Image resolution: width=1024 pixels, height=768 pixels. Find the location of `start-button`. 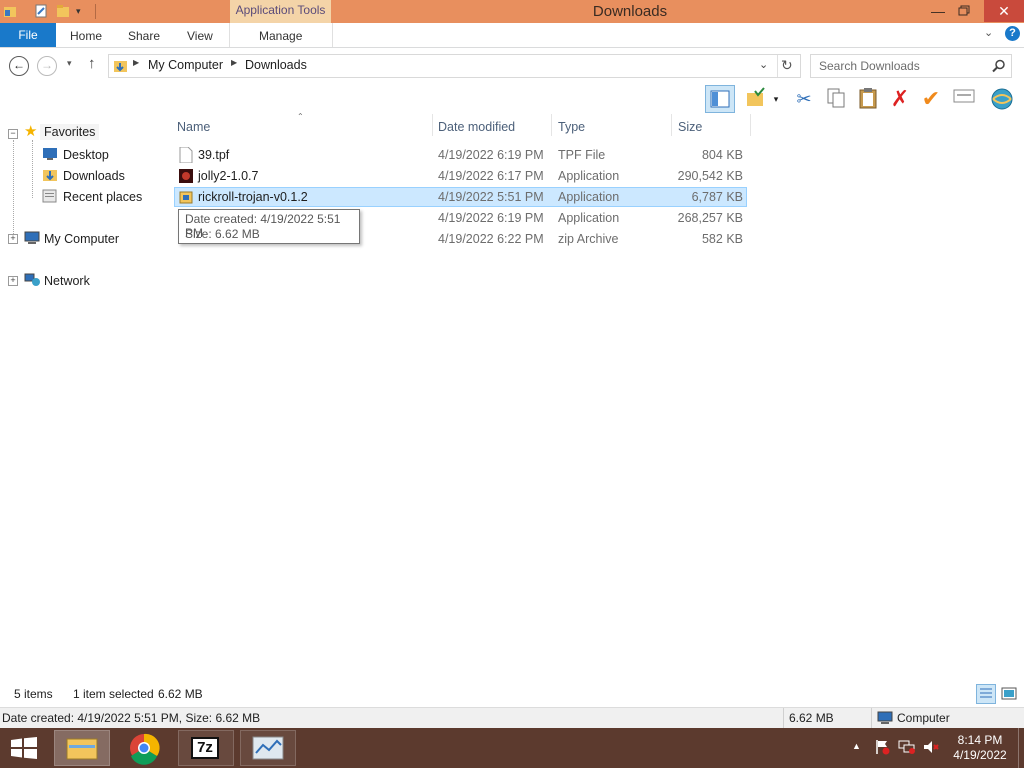

start-button is located at coordinates (24, 749).